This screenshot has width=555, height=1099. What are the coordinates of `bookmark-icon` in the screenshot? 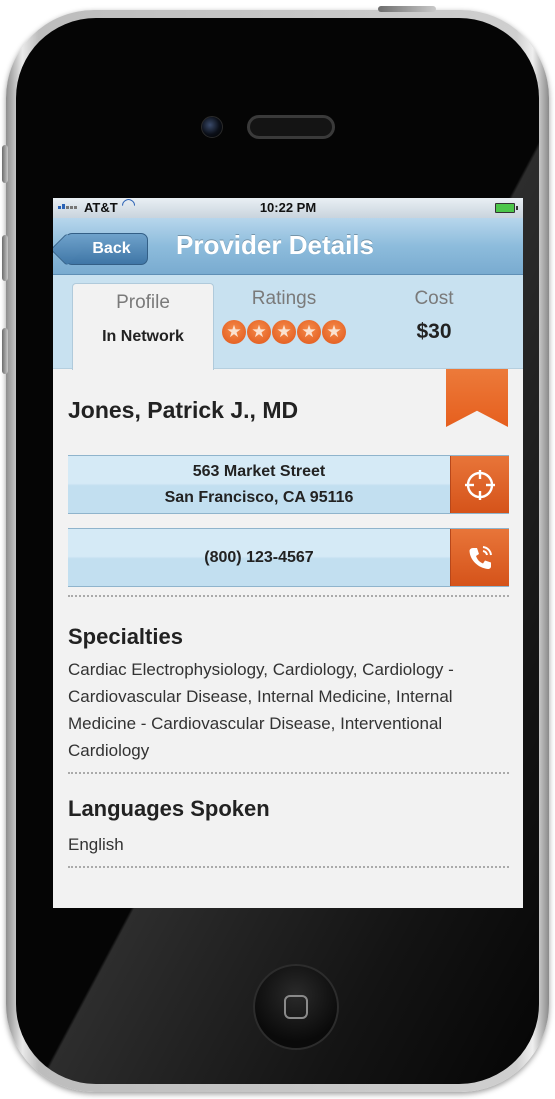 It's located at (477, 398).